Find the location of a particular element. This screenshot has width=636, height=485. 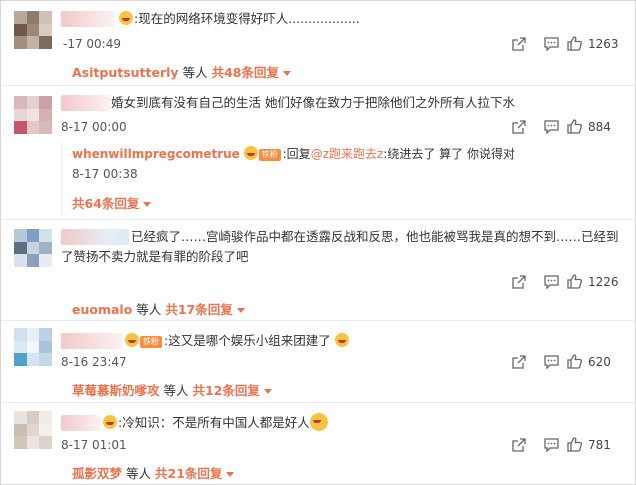

reply-count: 共17条回复 is located at coordinates (198, 309).